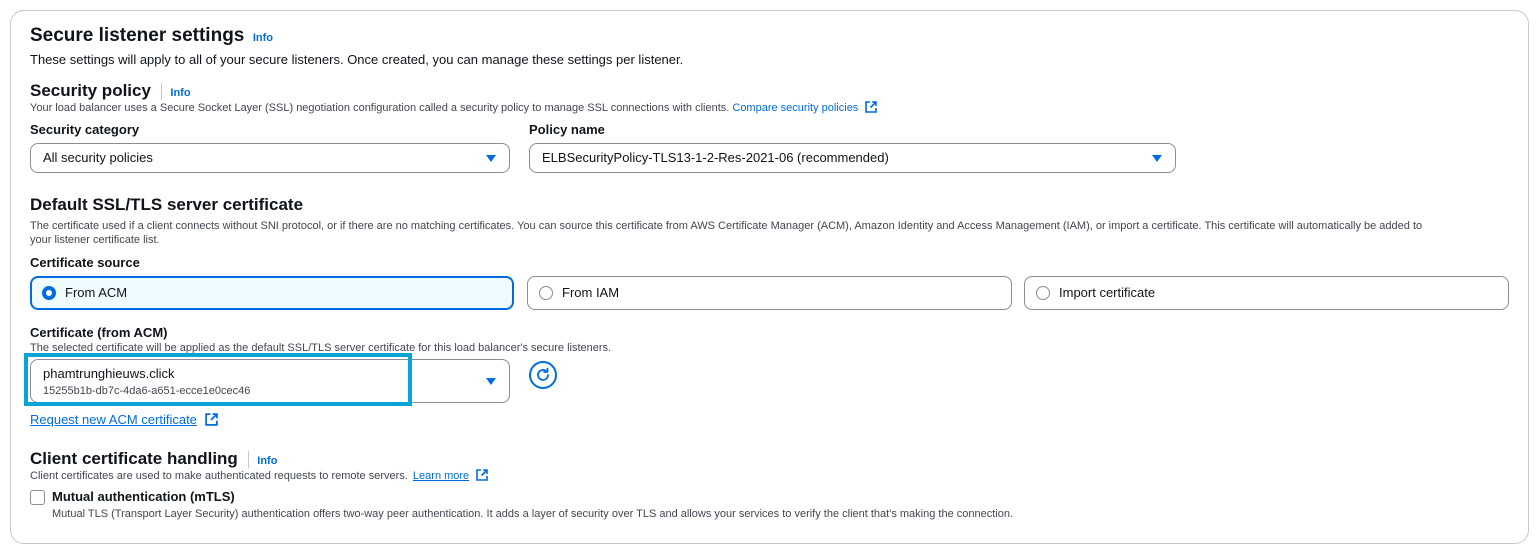  I want to click on source-label: From ACM, so click(96, 292).